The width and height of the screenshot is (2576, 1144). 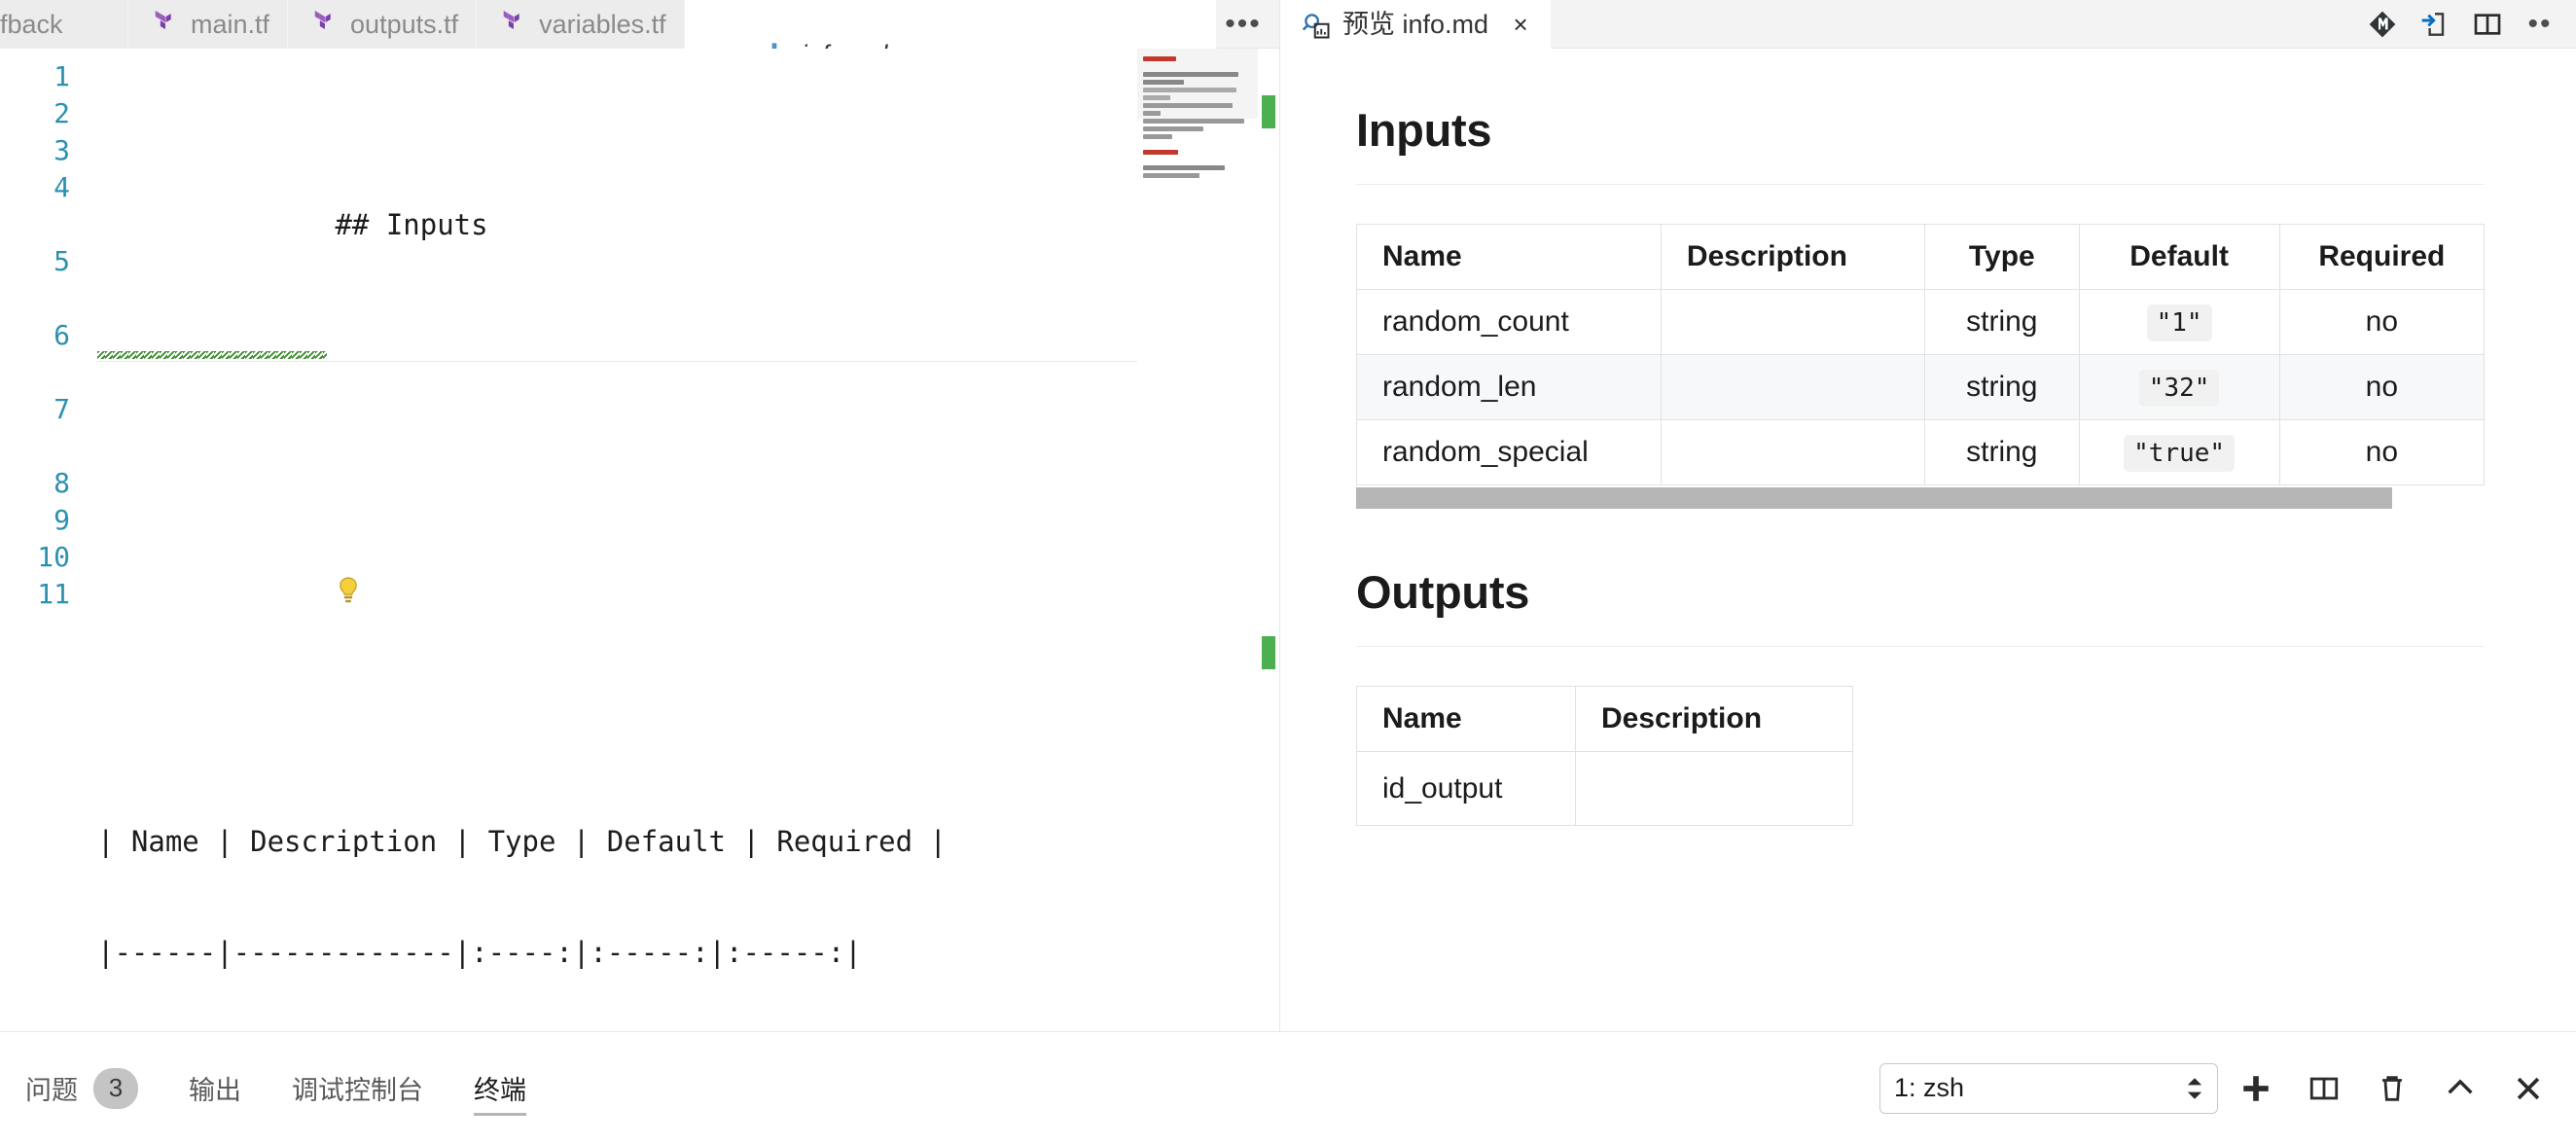 What do you see at coordinates (2048, 1088) in the screenshot?
I see `terminal-select: 1: zsh` at bounding box center [2048, 1088].